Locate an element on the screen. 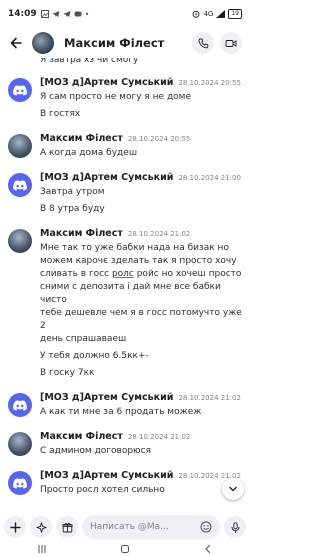 The height and width of the screenshot is (556, 320). emoji-icon is located at coordinates (206, 527).